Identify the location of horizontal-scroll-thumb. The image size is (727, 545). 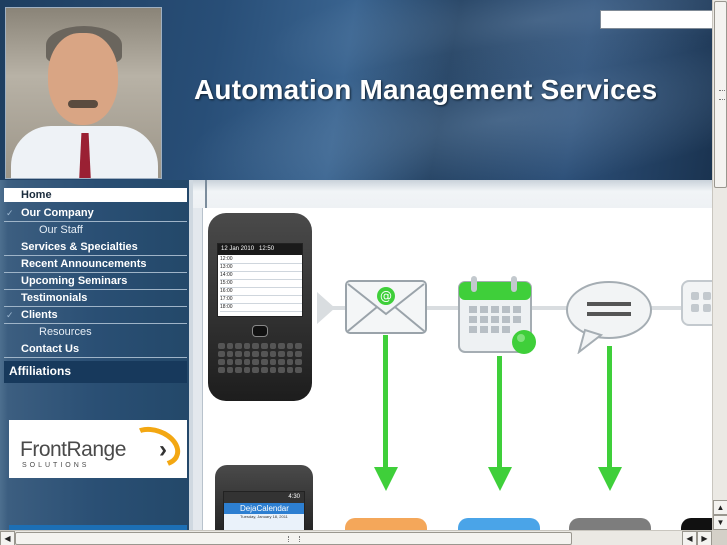
(293, 538).